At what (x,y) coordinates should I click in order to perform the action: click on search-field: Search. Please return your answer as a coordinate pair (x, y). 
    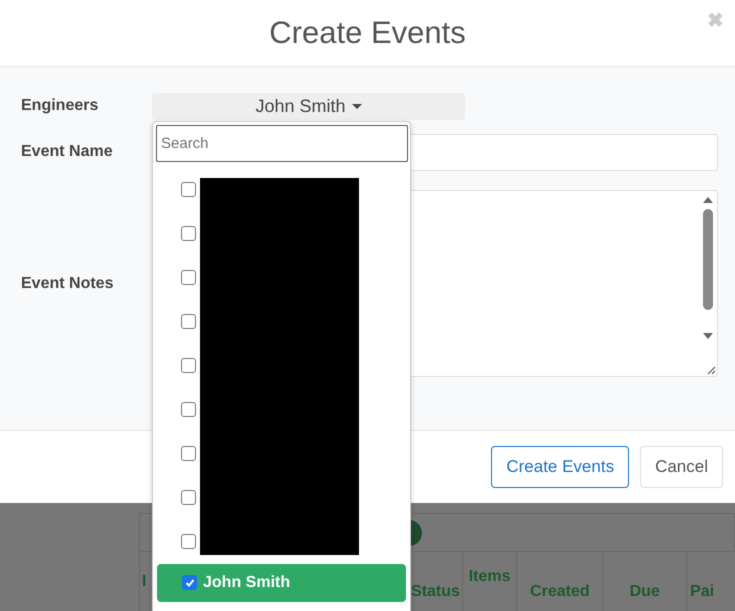
    Looking at the image, I should click on (282, 143).